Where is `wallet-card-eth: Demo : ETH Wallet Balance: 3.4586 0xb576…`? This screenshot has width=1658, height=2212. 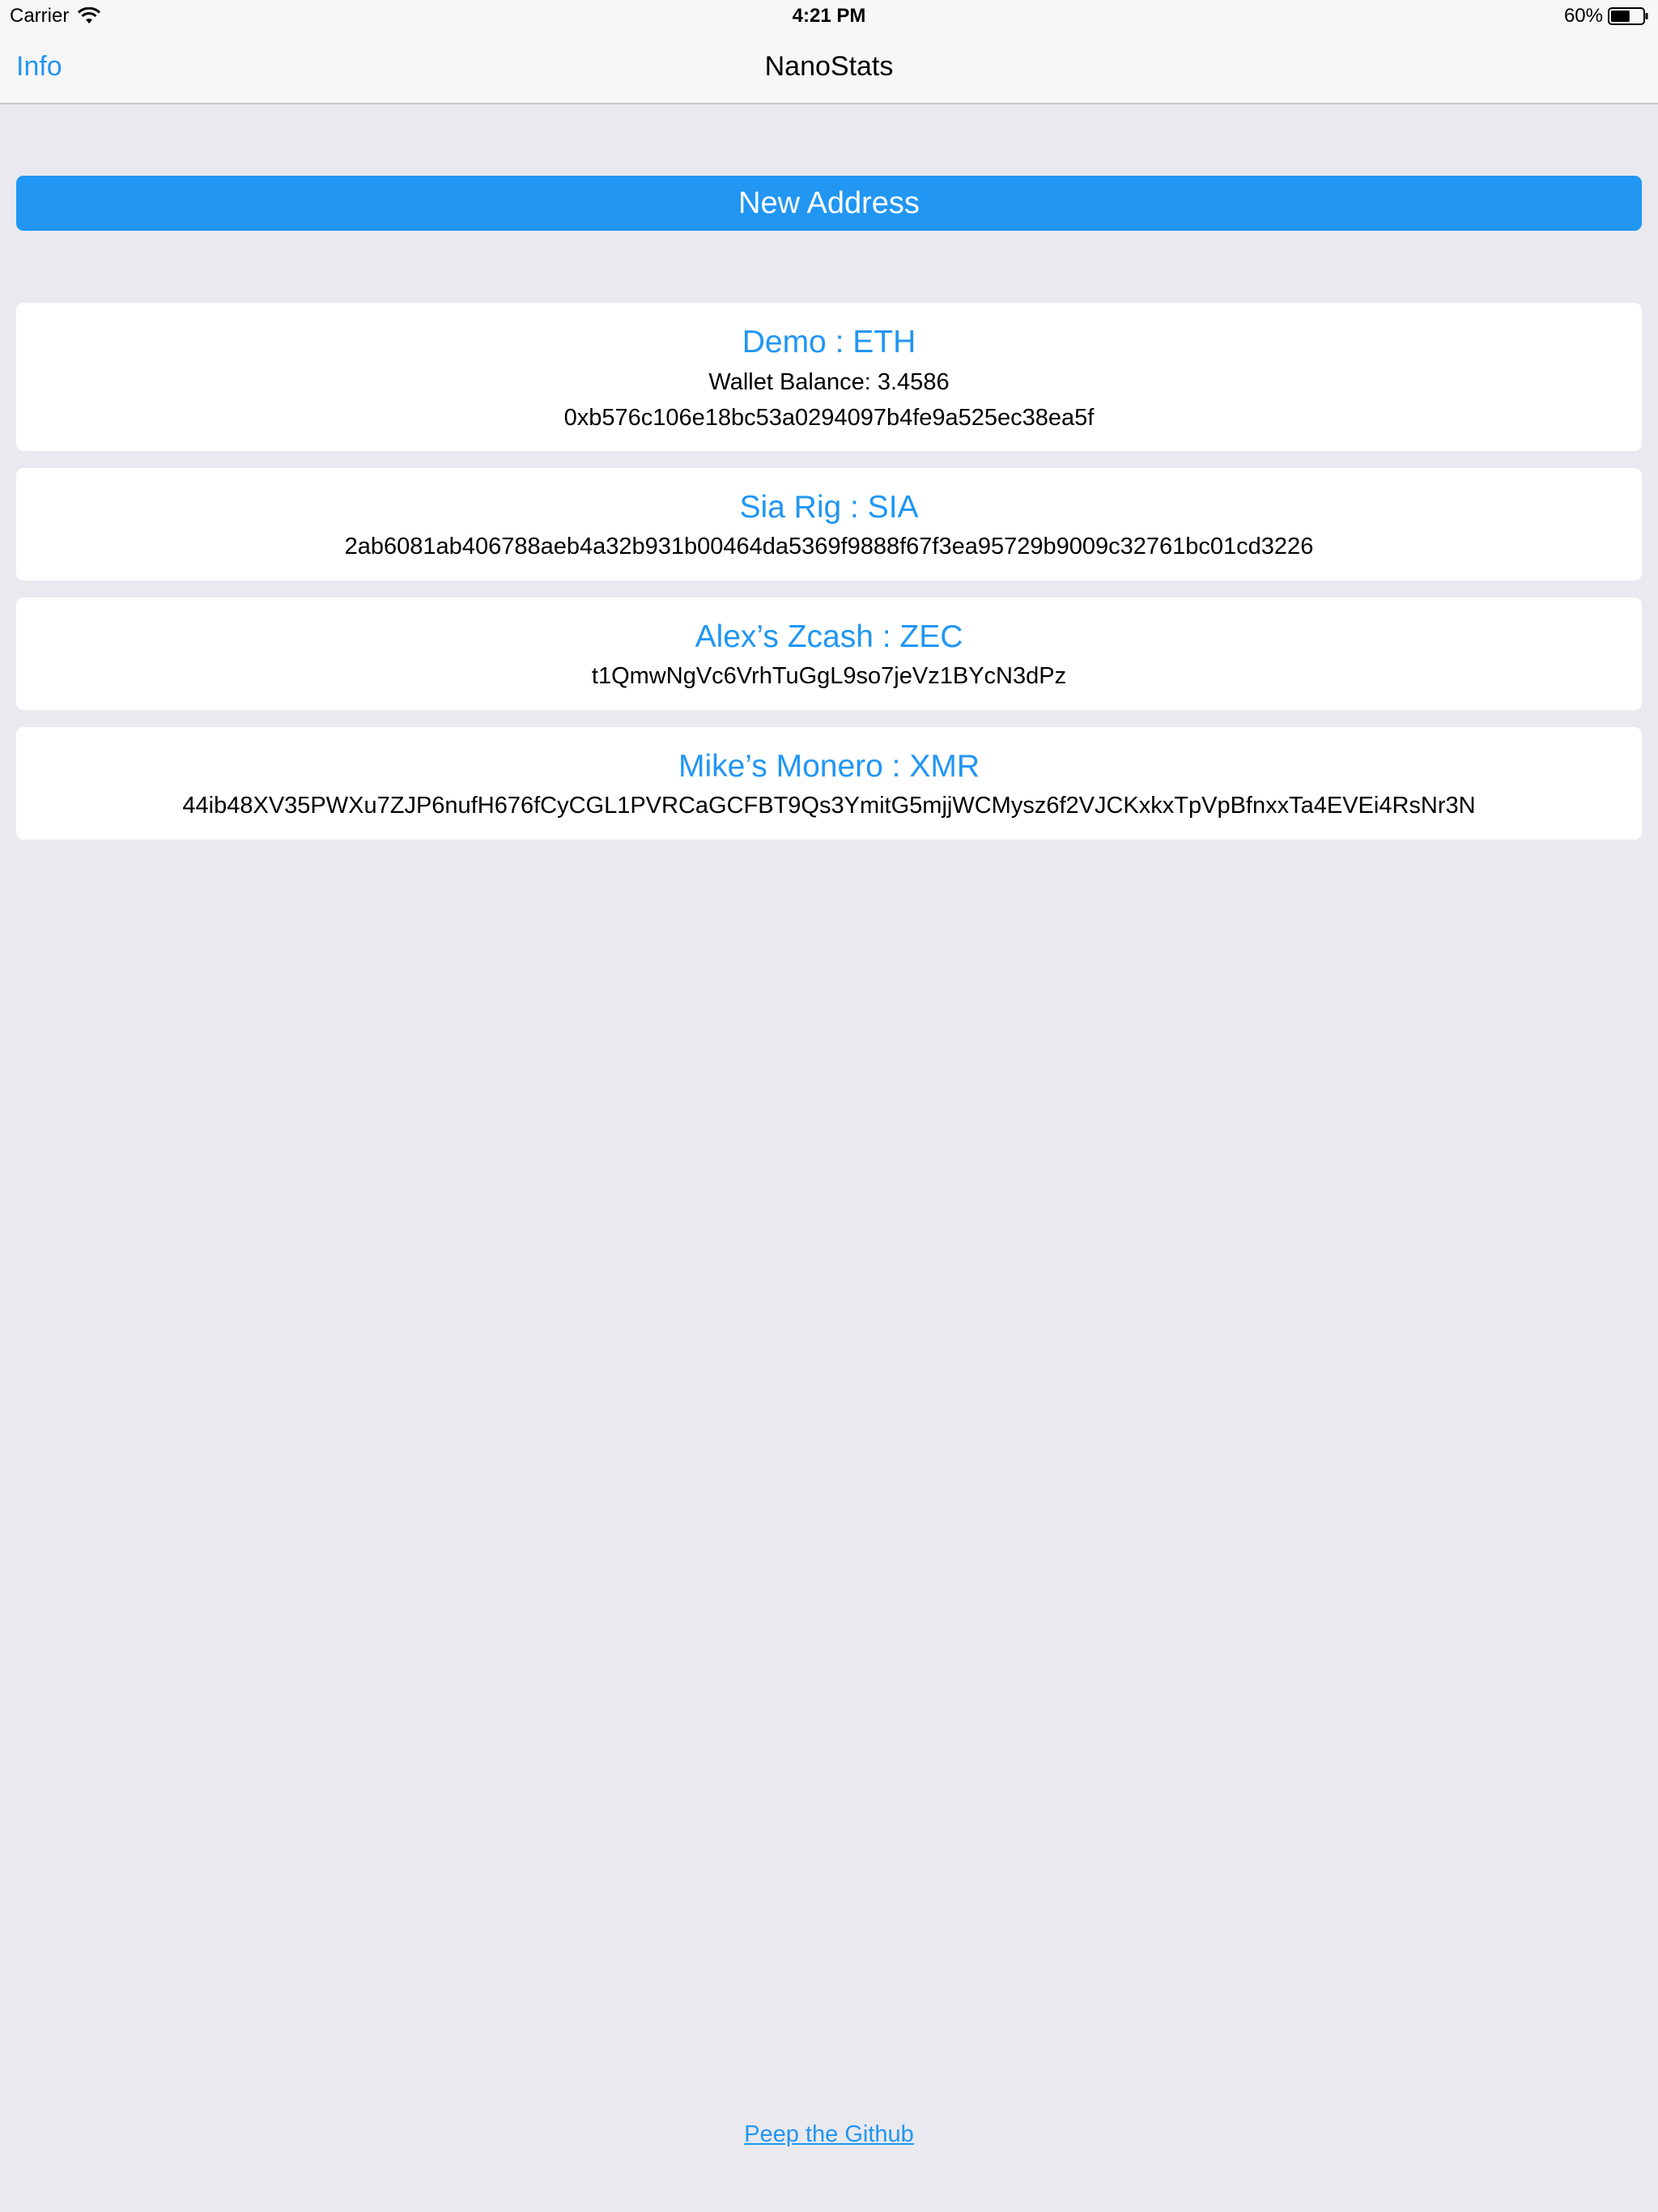
wallet-card-eth: Demo : ETH Wallet Balance: 3.4586 0xb576… is located at coordinates (829, 377).